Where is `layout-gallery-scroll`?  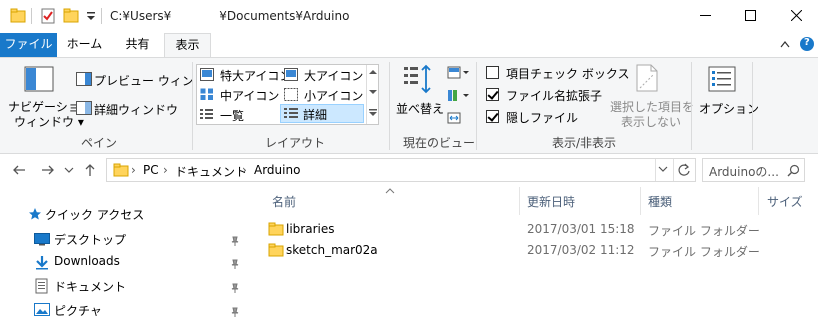
layout-gallery-scroll is located at coordinates (372, 94).